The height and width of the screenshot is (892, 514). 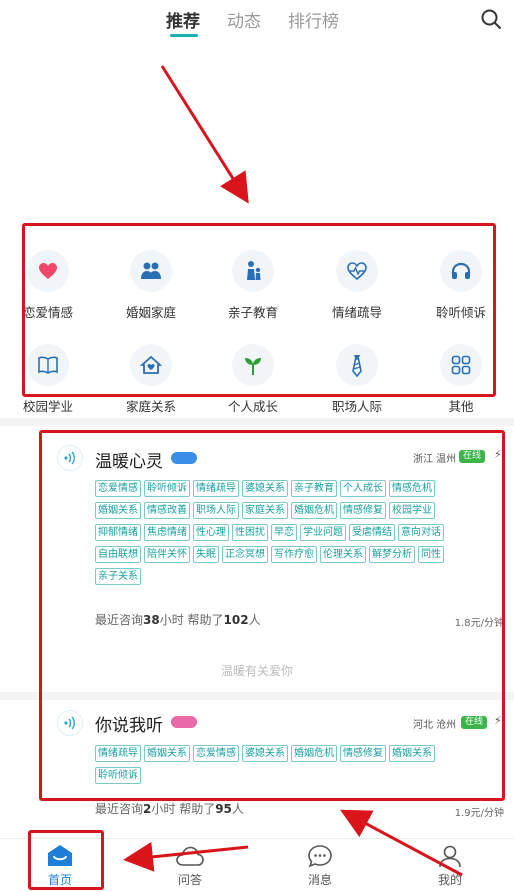 I want to click on tag-list: 情绪疏导 婚姻关系 恋爱情感 婆媳关系 婚姻危机 情感修复 婚姻关系 聆听倾诉, so click(x=285, y=764).